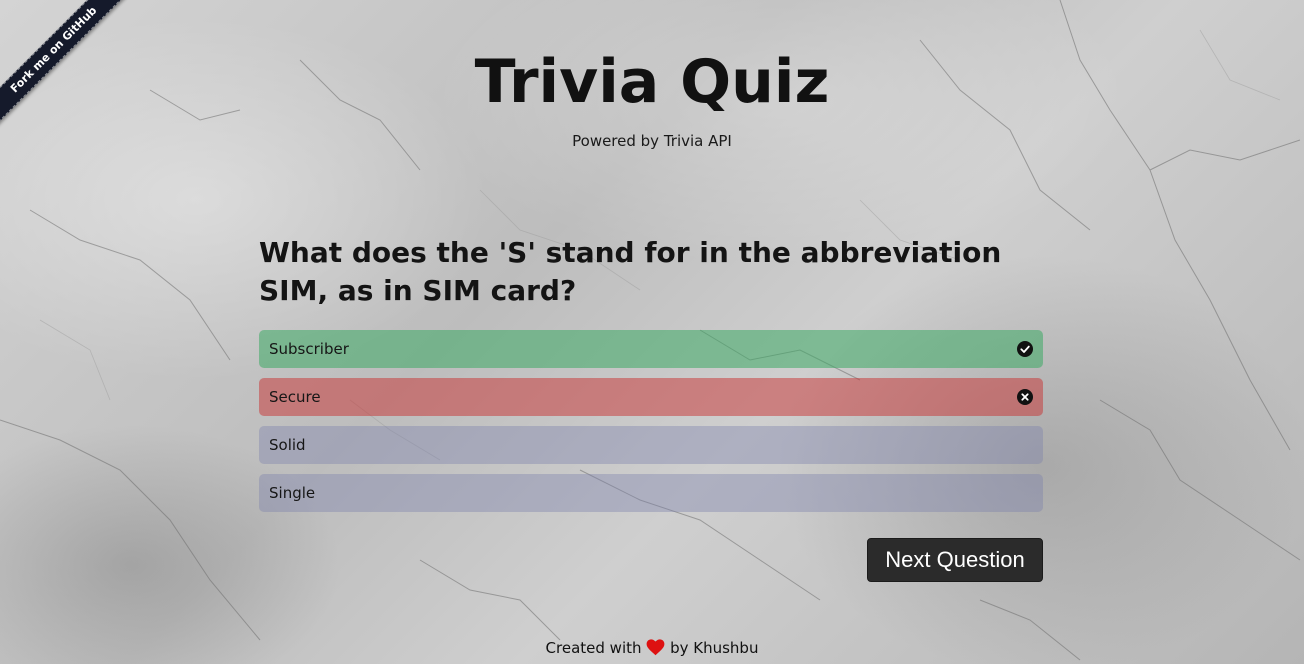 Image resolution: width=1304 pixels, height=664 pixels. I want to click on check-circle-icon, so click(1025, 349).